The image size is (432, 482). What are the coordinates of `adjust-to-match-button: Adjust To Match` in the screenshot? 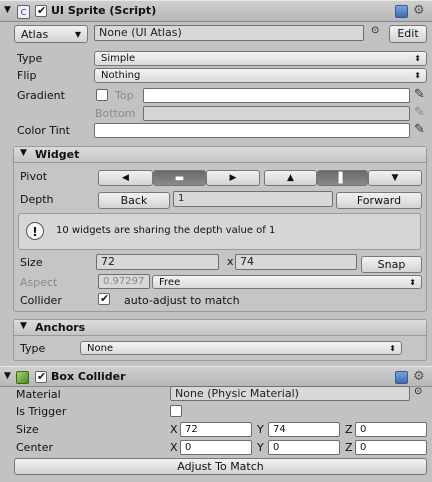 It's located at (220, 466).